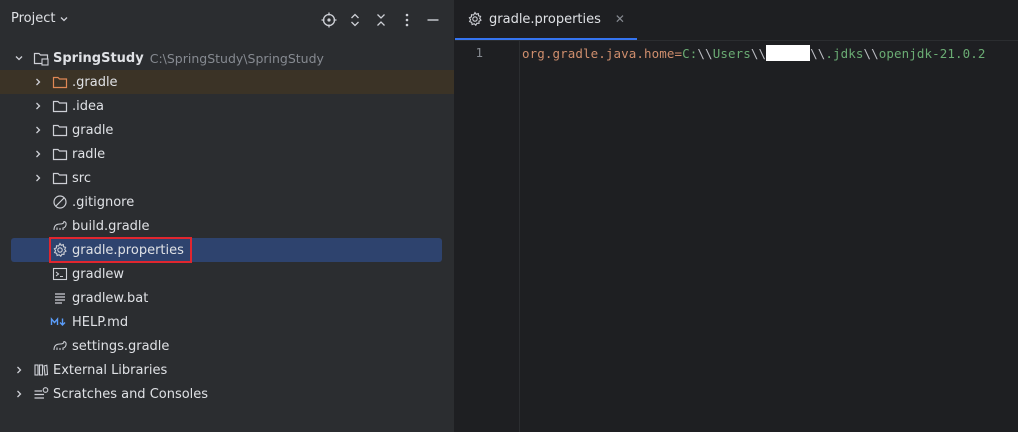  What do you see at coordinates (227, 226) in the screenshot?
I see `tree-item-build-gradle: build.gradle` at bounding box center [227, 226].